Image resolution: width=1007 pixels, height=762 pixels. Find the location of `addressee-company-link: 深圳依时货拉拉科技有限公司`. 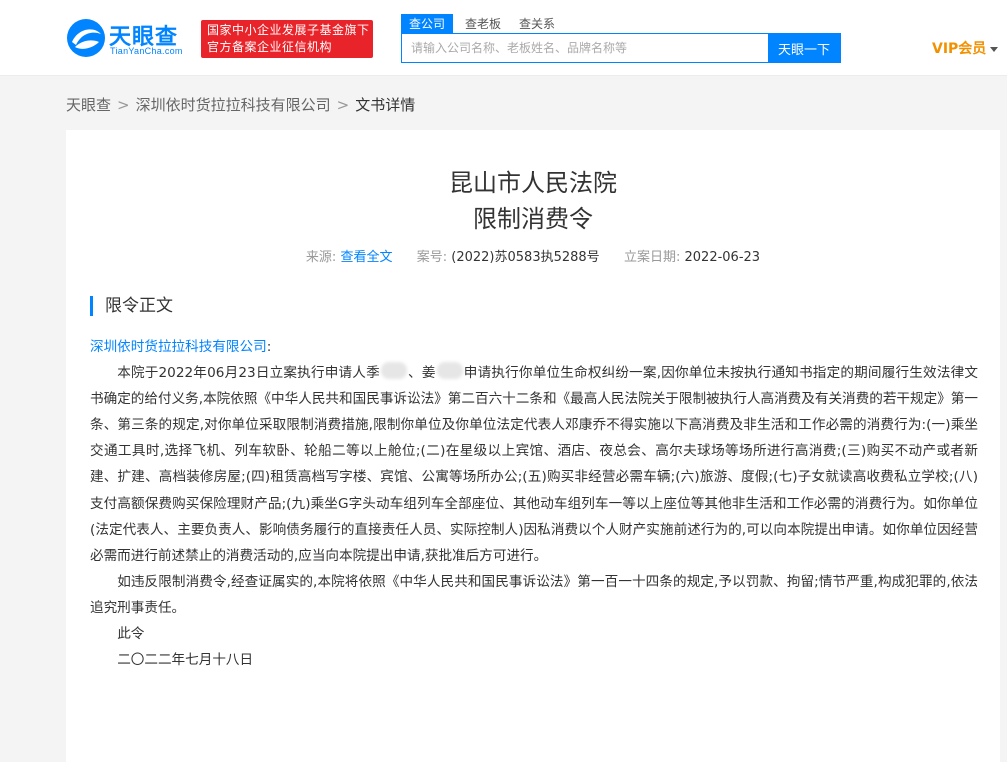

addressee-company-link: 深圳依时货拉拉科技有限公司 is located at coordinates (178, 347).